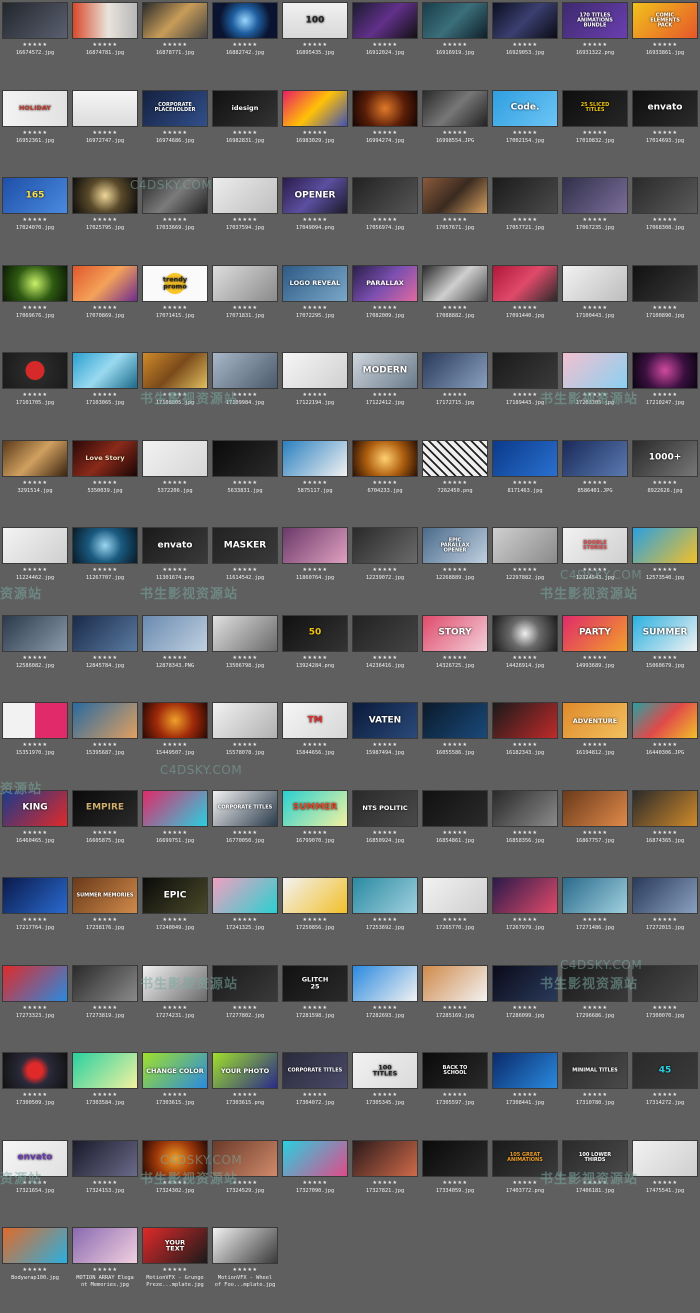 The image size is (700, 1313). What do you see at coordinates (315, 633) in the screenshot?
I see `thumbnail-image: 50` at bounding box center [315, 633].